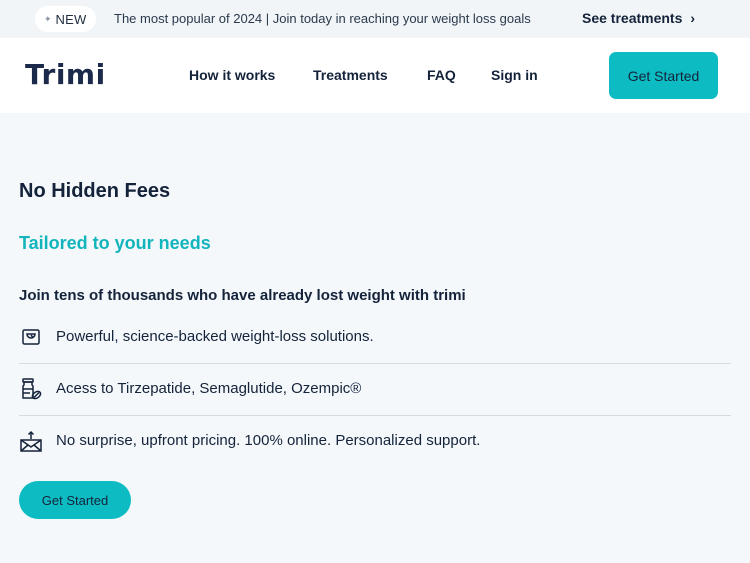 The image size is (750, 563). I want to click on section-title: No Hidden Fees, so click(95, 191).